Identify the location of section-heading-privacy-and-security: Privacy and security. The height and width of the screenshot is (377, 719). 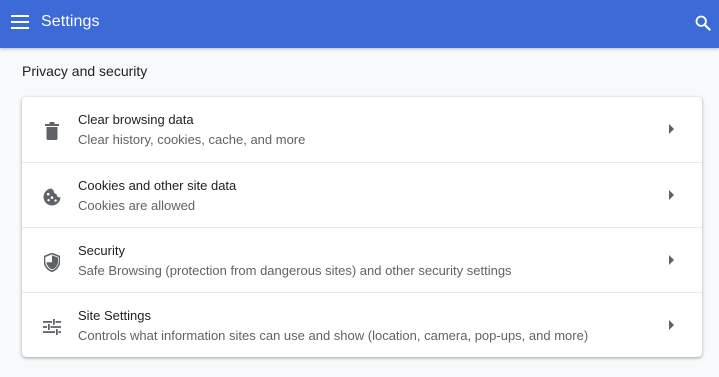
(85, 71).